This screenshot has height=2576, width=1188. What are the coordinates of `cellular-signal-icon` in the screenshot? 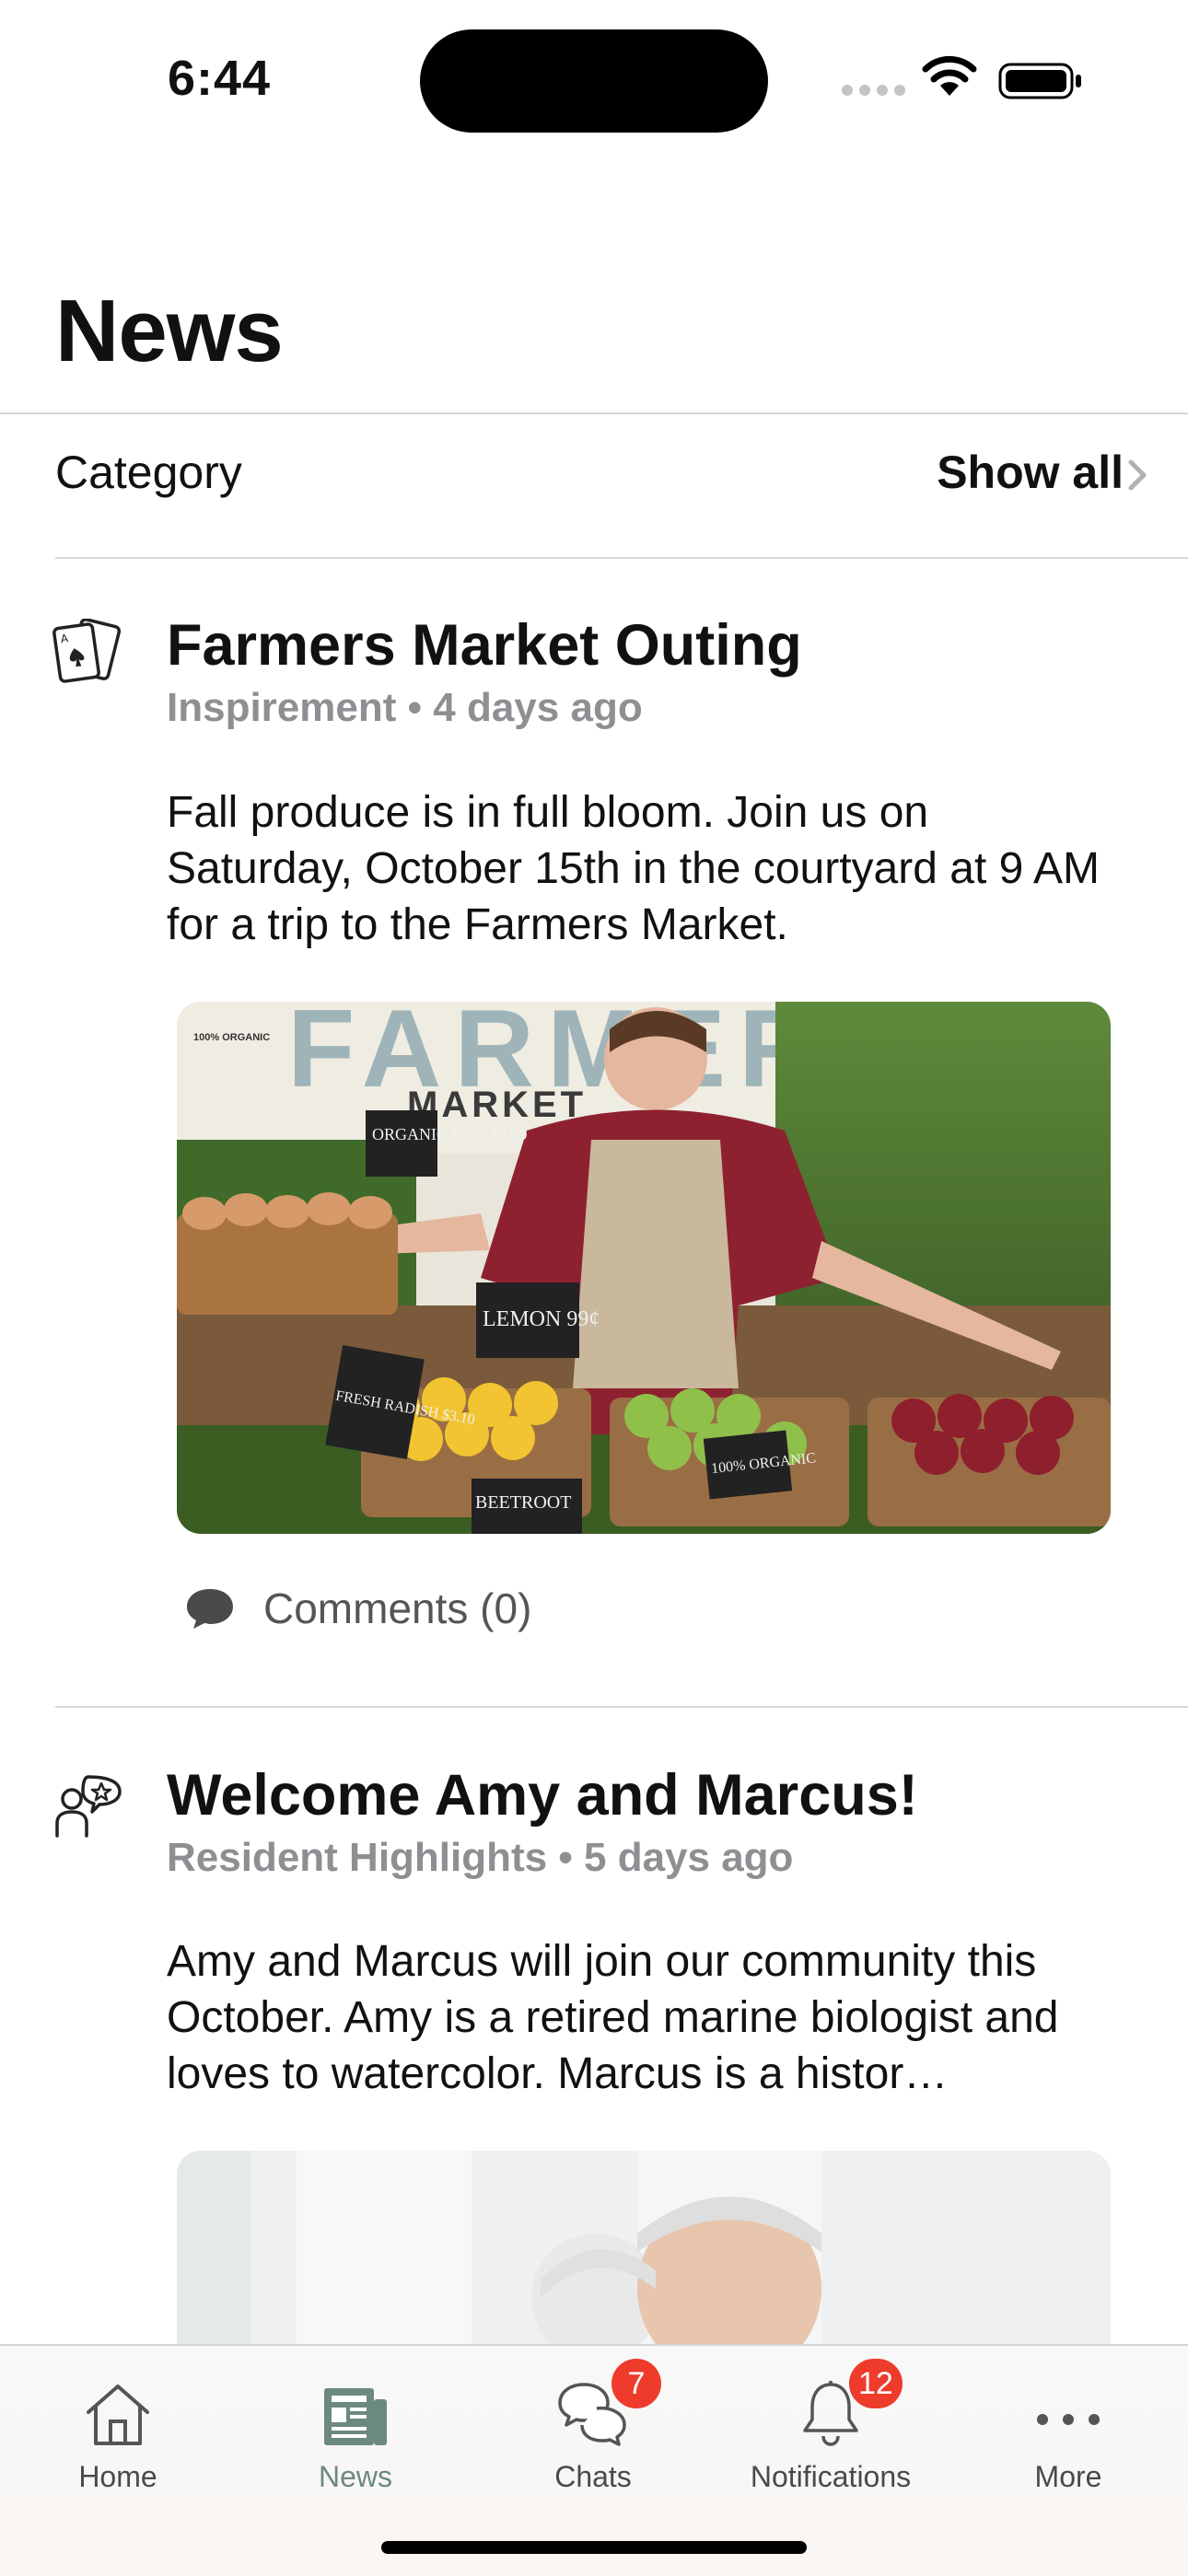 It's located at (873, 90).